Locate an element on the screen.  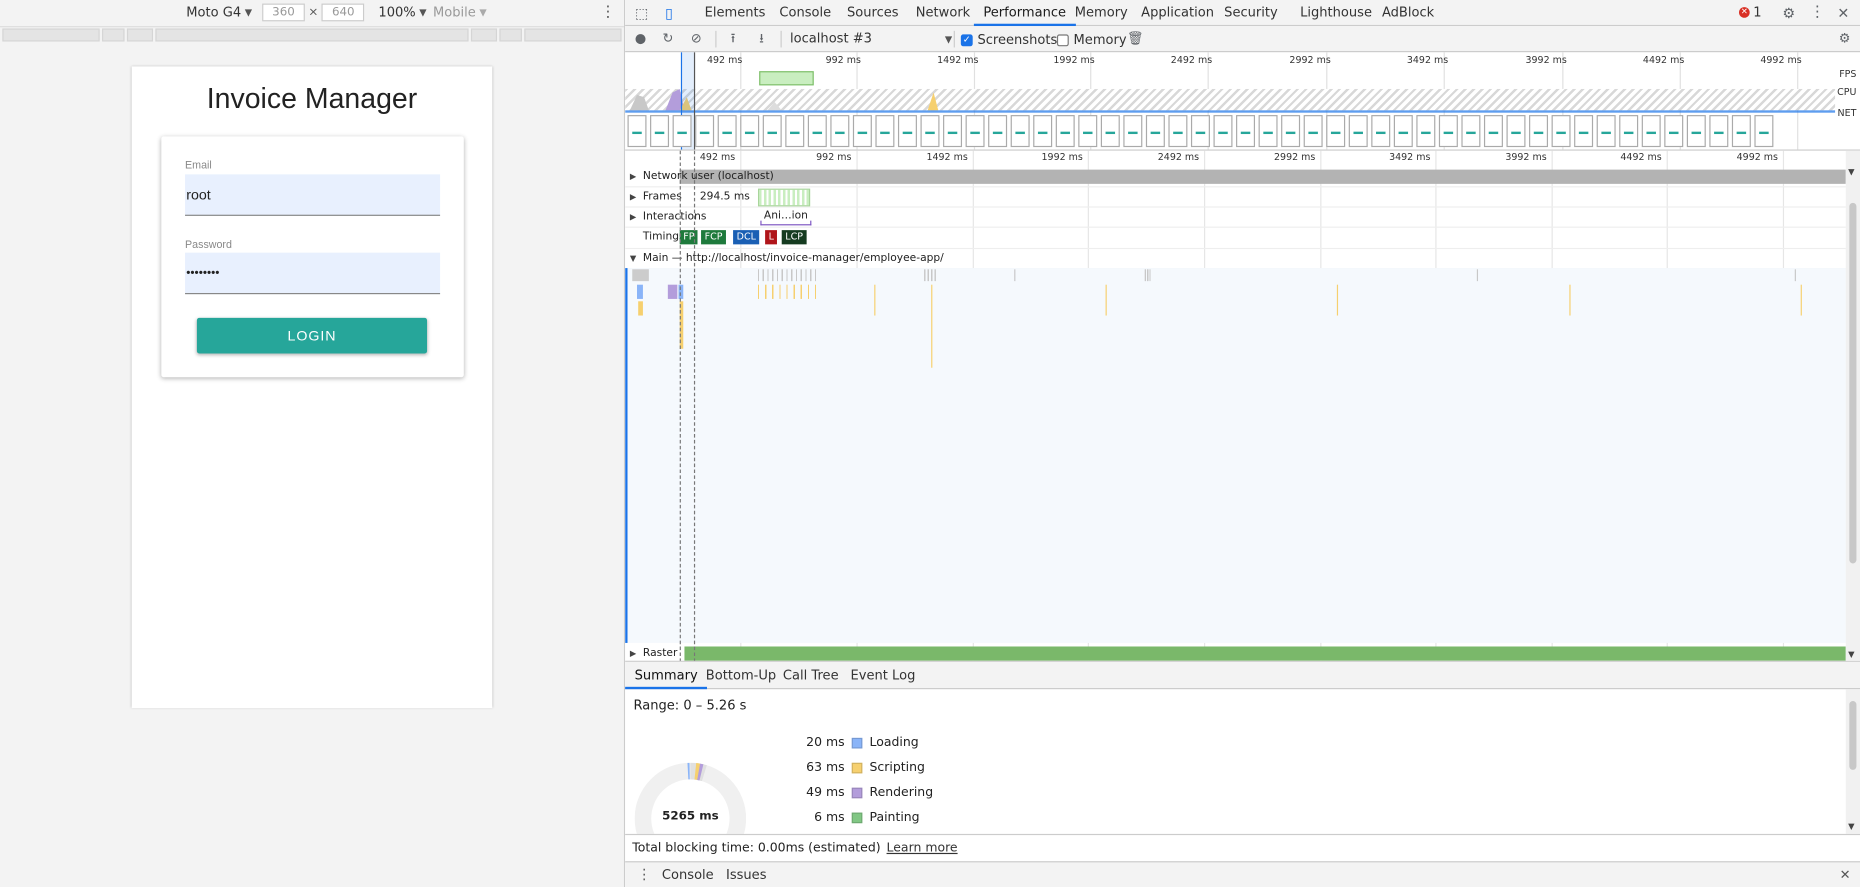
memory-checkbox: Memory is located at coordinates (1091, 39).